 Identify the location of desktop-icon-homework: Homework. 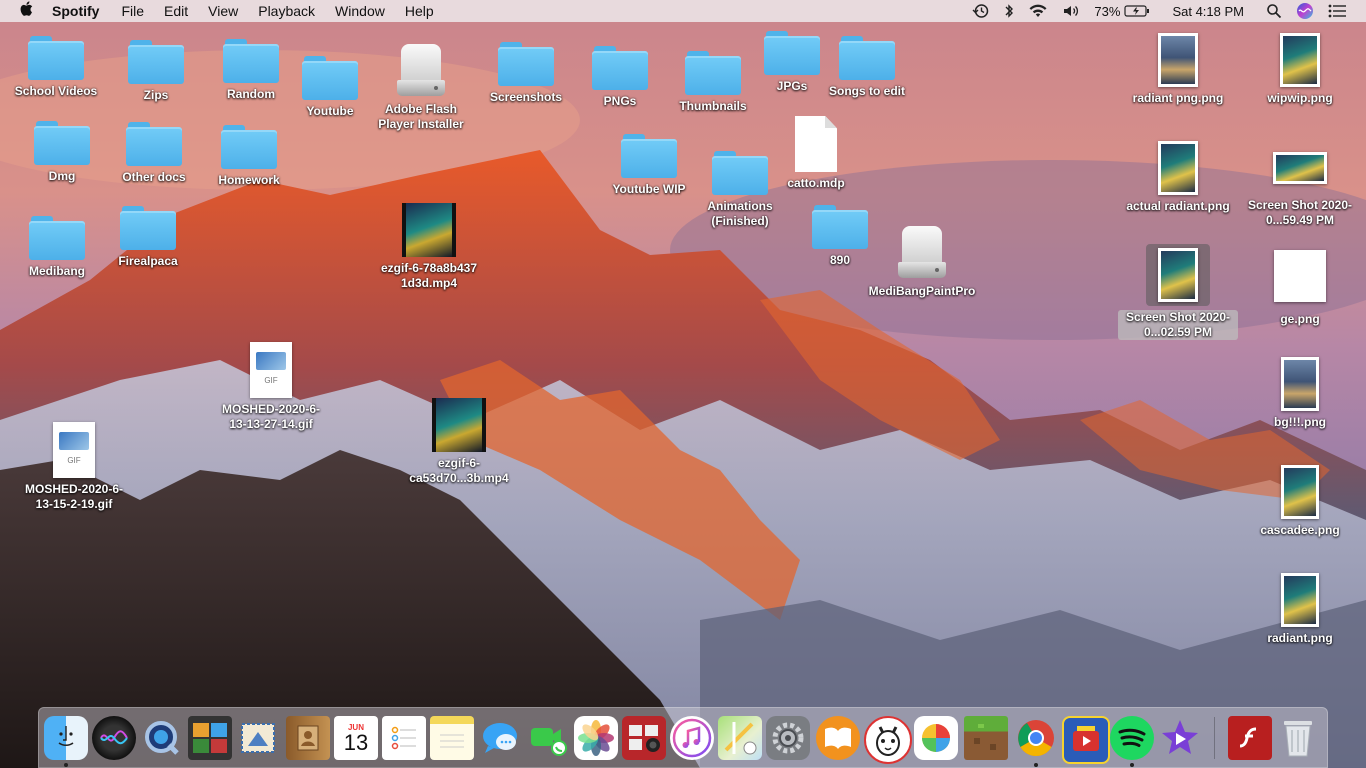
(249, 156).